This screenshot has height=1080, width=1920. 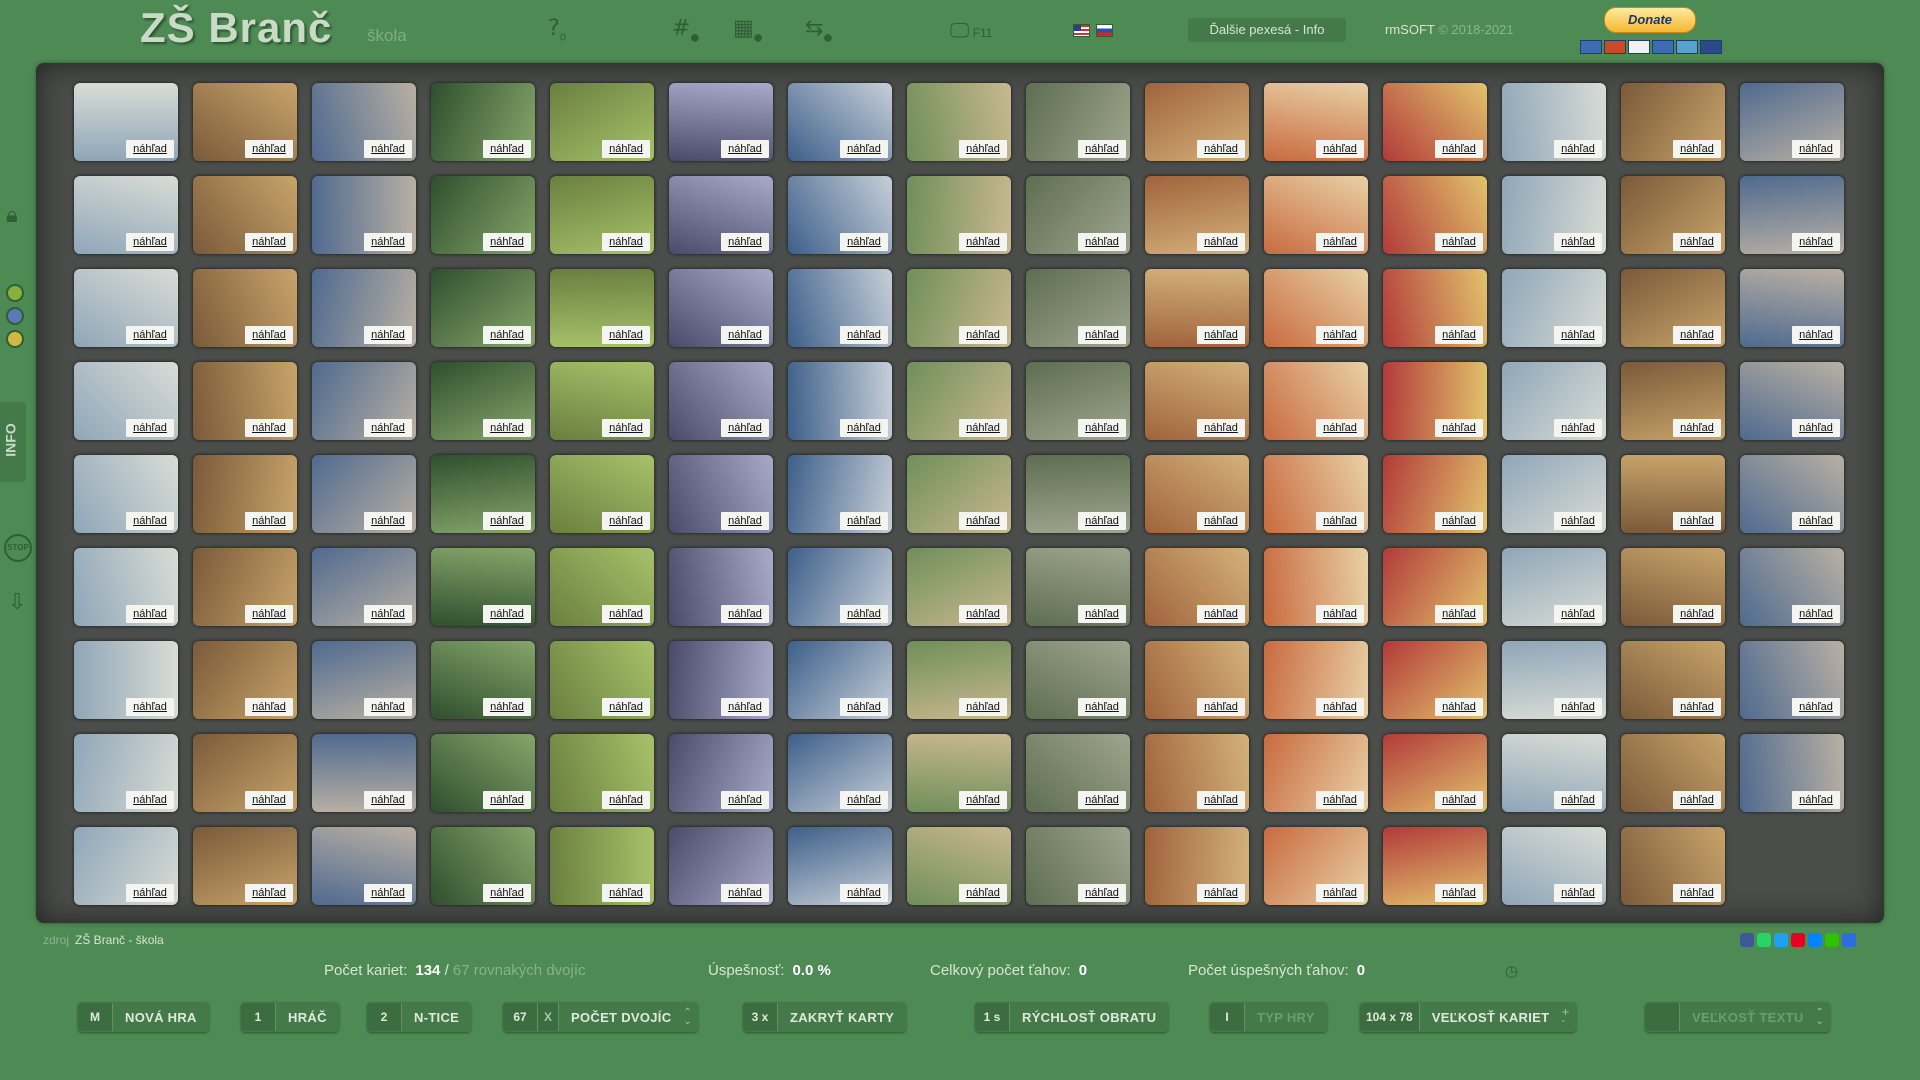 I want to click on swap-icon: ⇆●, so click(x=818, y=29).